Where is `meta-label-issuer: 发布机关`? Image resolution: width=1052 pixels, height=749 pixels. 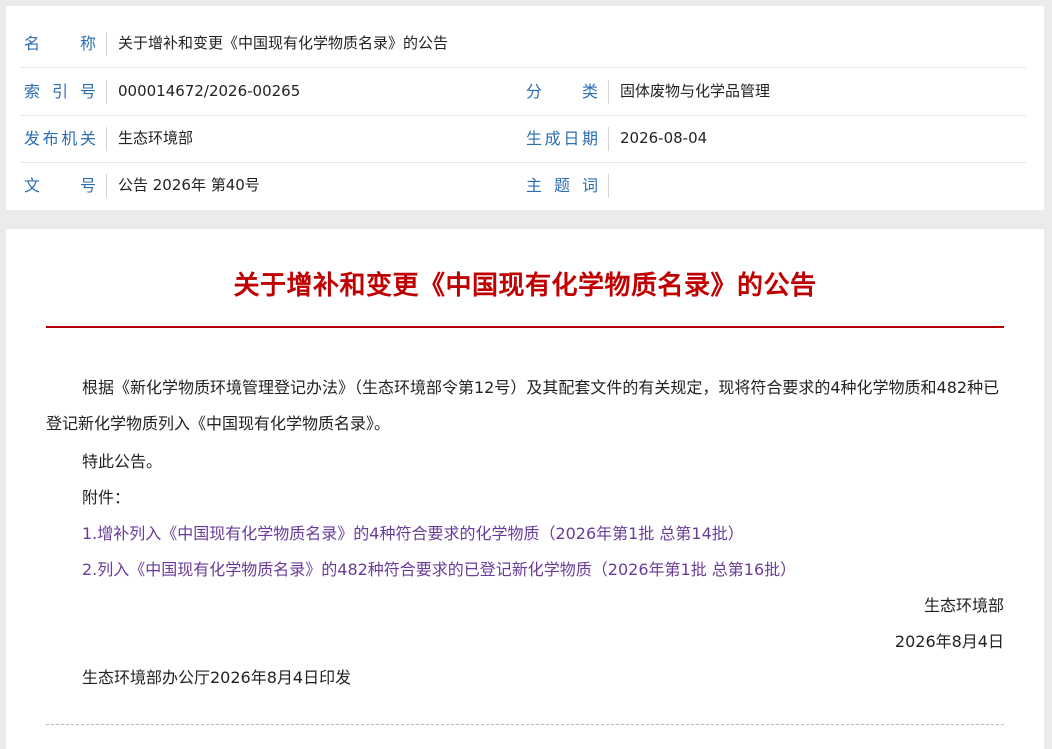
meta-label-issuer: 发布机关 is located at coordinates (60, 138).